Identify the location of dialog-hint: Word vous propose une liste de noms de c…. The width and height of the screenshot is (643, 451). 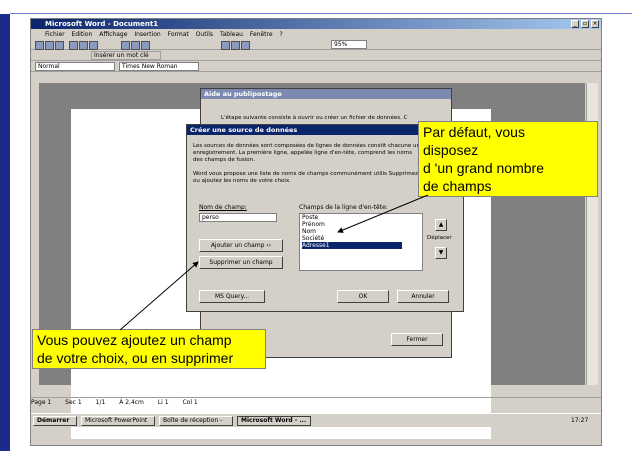
(305, 177).